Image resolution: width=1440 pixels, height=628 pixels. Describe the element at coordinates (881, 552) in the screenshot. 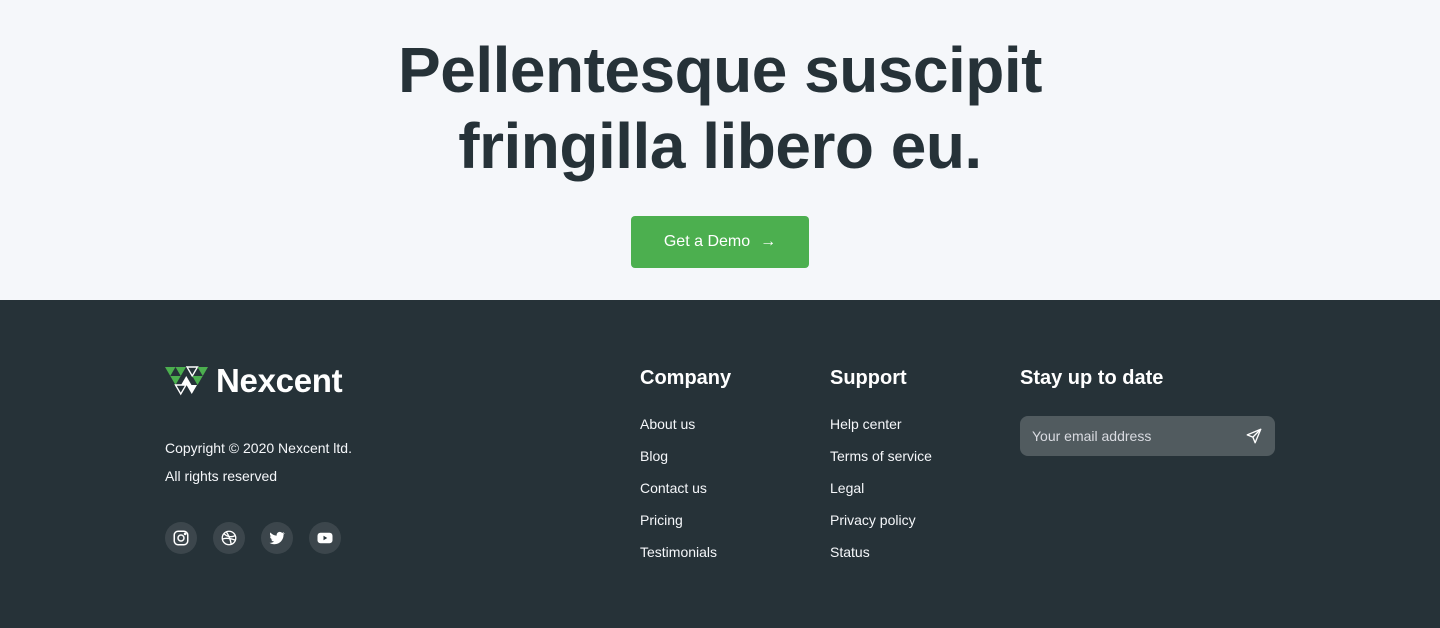

I see `footer-link-status: Status` at that location.